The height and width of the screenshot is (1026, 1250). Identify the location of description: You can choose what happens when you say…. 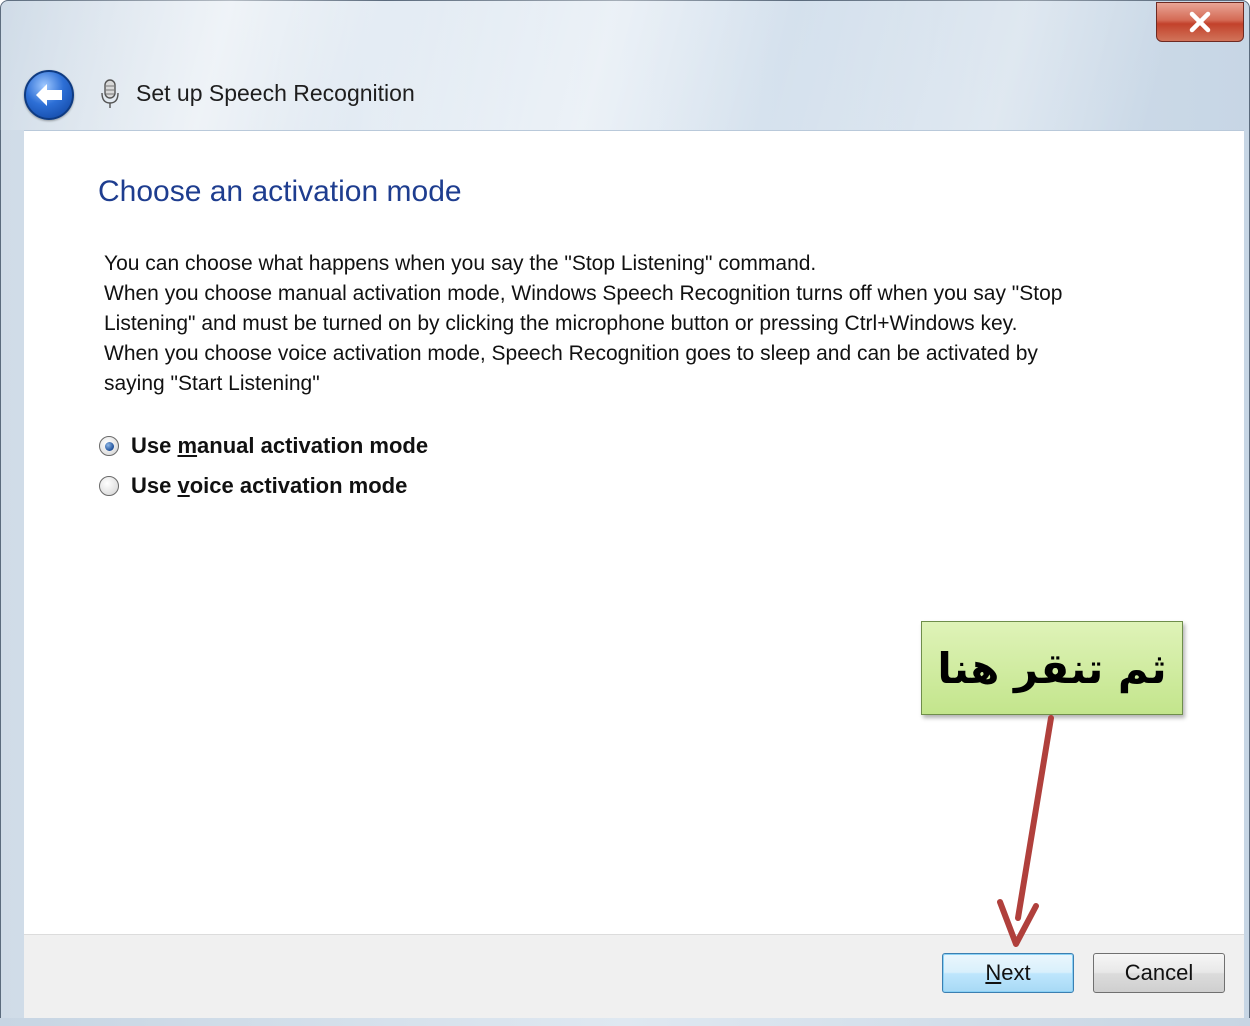
(659, 324).